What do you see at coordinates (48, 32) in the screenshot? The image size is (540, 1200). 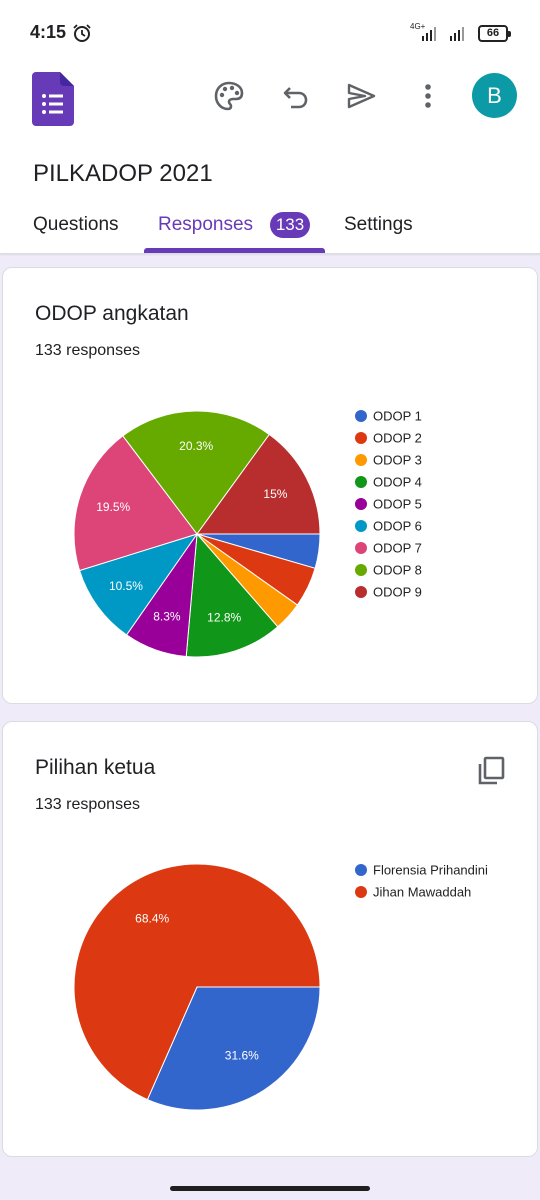 I see `status-time: 4:15` at bounding box center [48, 32].